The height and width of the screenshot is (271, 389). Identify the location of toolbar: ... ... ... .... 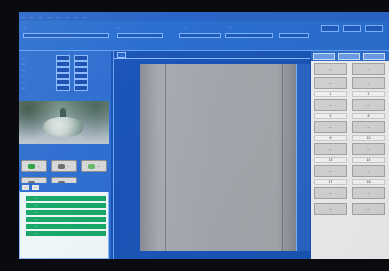
(204, 36).